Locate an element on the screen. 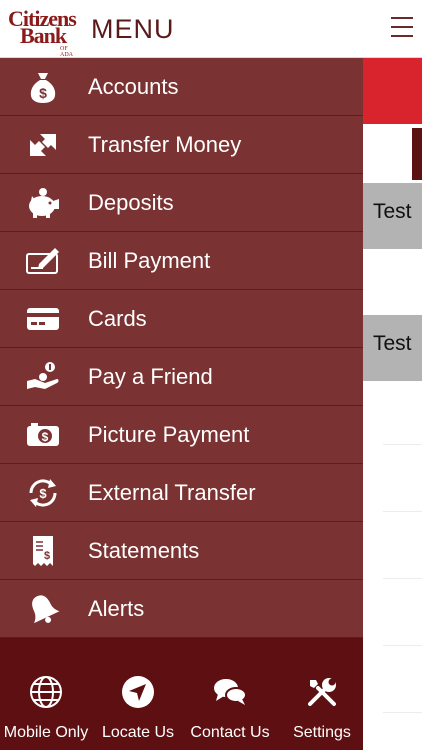  bell-icon is located at coordinates (43, 609).